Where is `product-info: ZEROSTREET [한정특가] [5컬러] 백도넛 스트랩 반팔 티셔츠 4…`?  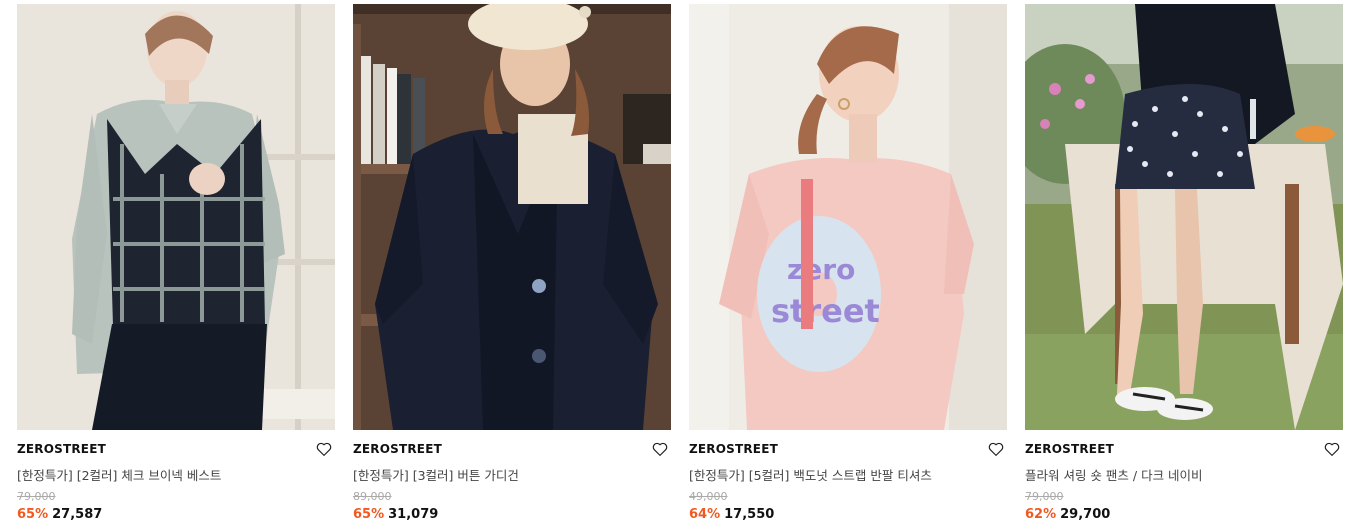
product-info: ZEROSTREET [한정특가] [5컬러] 백도넛 스트랩 반팔 티셔츠 4… is located at coordinates (848, 480).